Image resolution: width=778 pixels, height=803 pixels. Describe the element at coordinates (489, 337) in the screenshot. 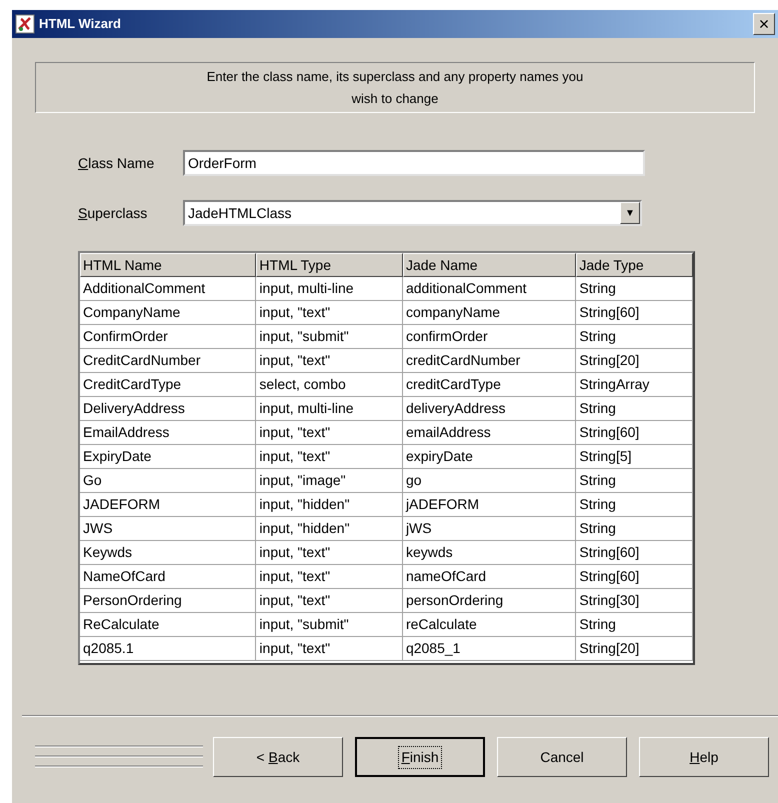

I see `table-cell: confirmOrder` at that location.